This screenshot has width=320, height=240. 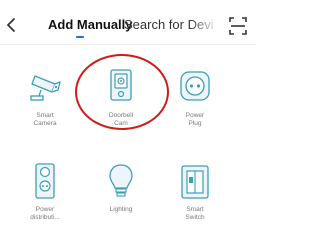 What do you see at coordinates (121, 209) in the screenshot?
I see `device-label-line1: Lighting` at bounding box center [121, 209].